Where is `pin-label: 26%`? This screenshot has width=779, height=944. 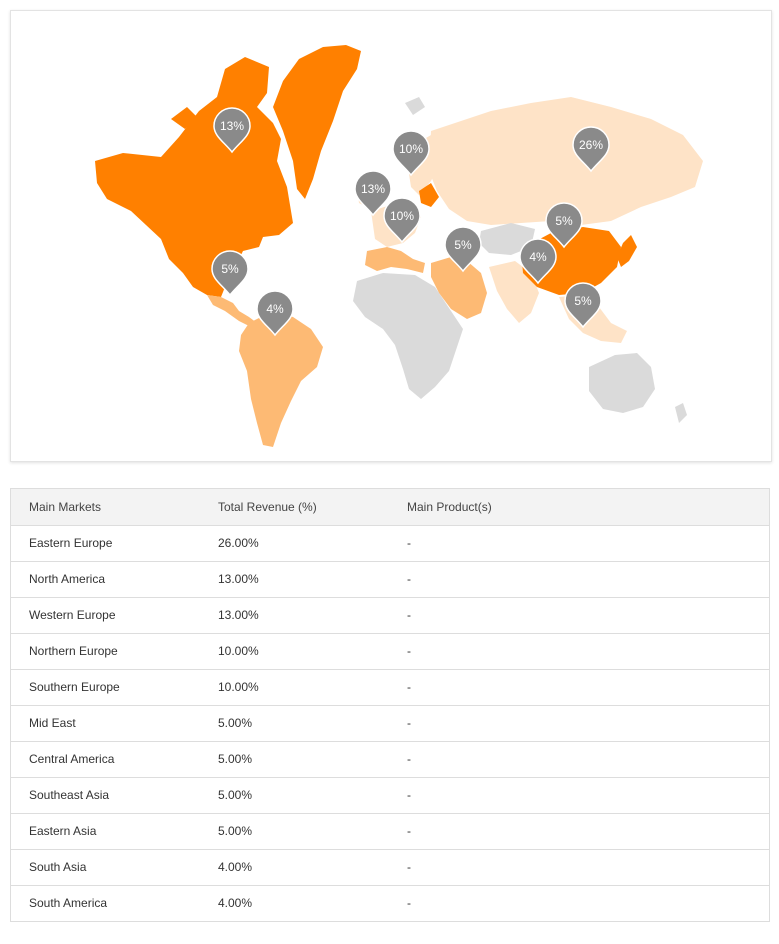 pin-label: 26% is located at coordinates (591, 145).